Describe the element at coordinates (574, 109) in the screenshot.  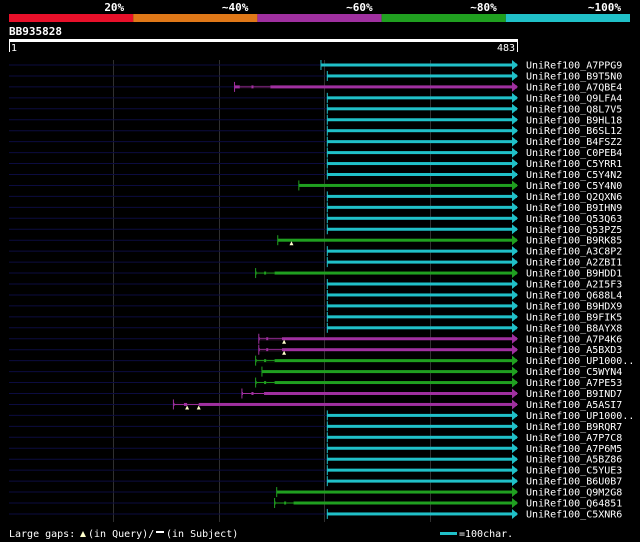
I see `hit-label: UniRef100_Q8L7V5` at that location.